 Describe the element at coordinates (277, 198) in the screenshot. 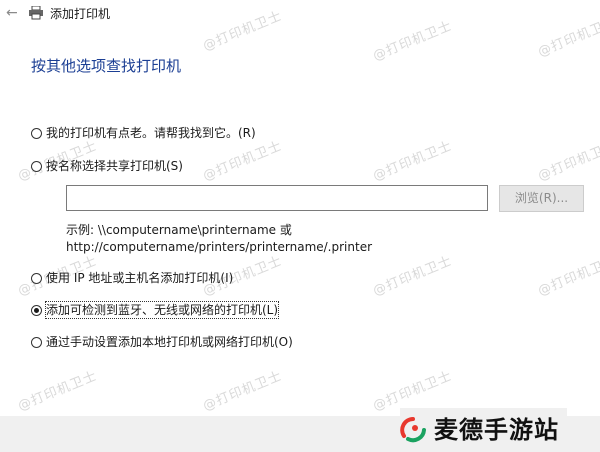

I see `printer-name-input` at that location.